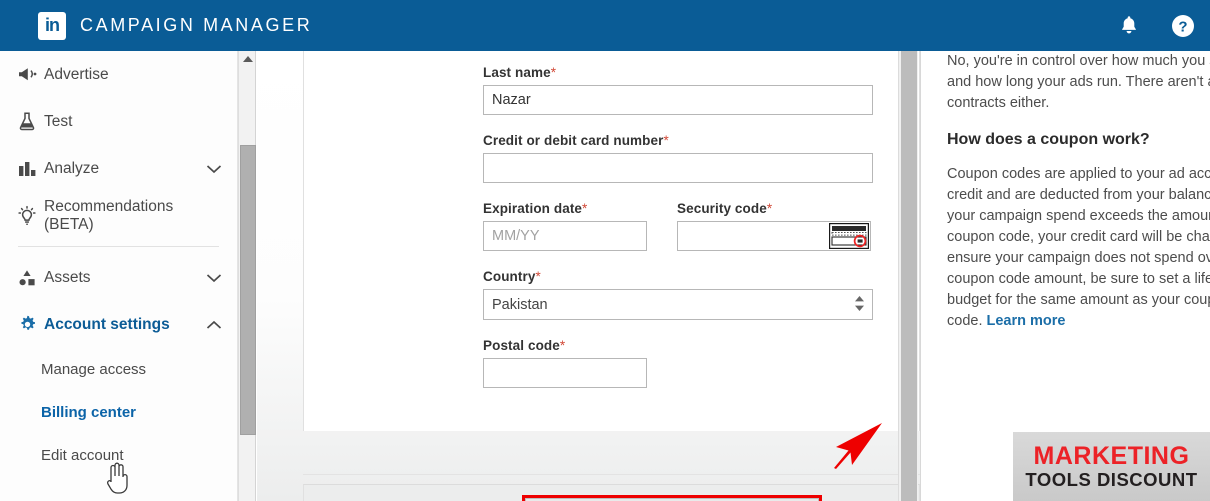  What do you see at coordinates (725, 208) in the screenshot?
I see `security-code-label: Security code*` at bounding box center [725, 208].